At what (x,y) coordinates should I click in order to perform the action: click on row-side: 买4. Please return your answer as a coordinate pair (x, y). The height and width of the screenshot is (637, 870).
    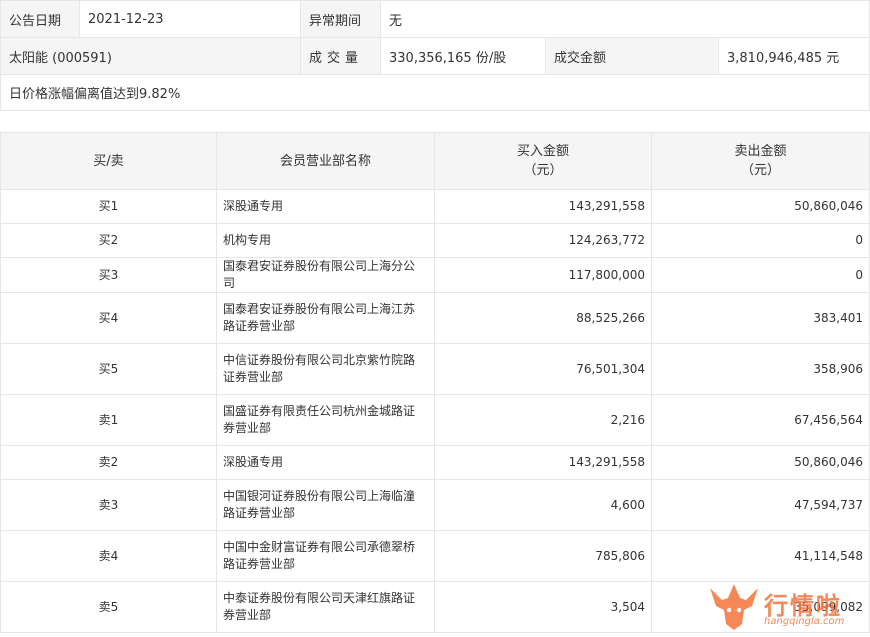
    Looking at the image, I should click on (108, 318).